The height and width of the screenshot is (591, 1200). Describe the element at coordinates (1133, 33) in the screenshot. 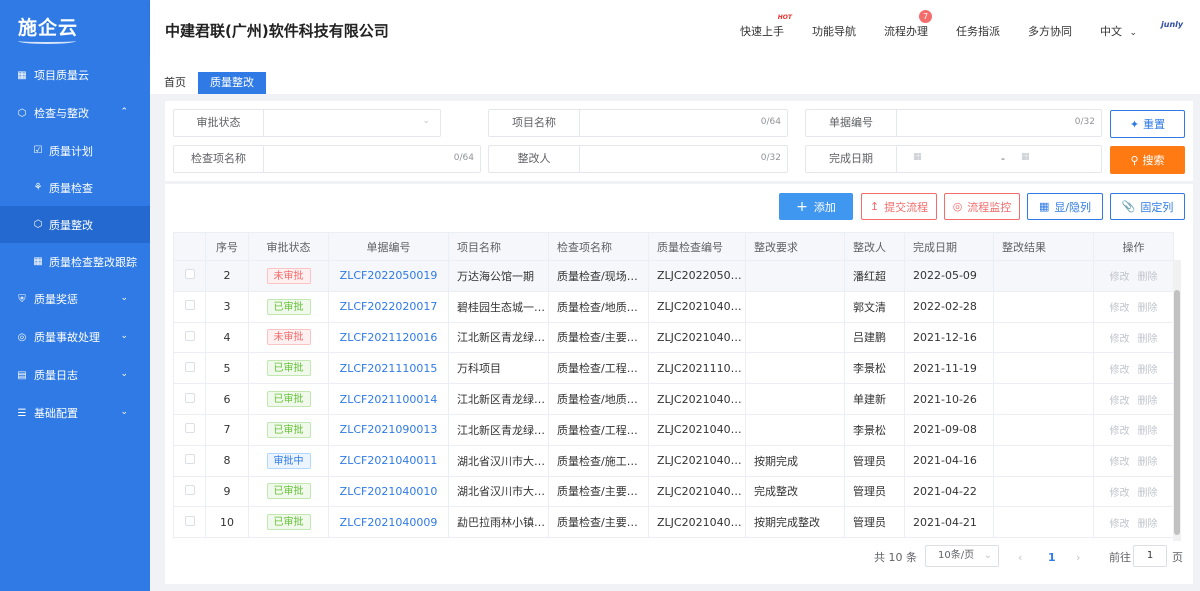

I see `chevron-down-icon: ⌄` at that location.